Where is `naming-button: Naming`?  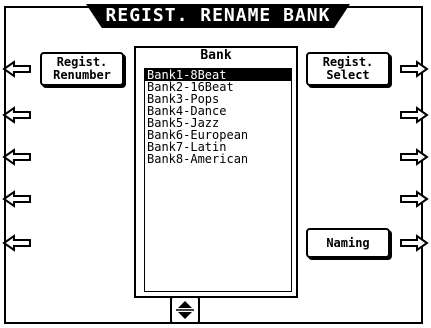
naming-button: Naming is located at coordinates (348, 243).